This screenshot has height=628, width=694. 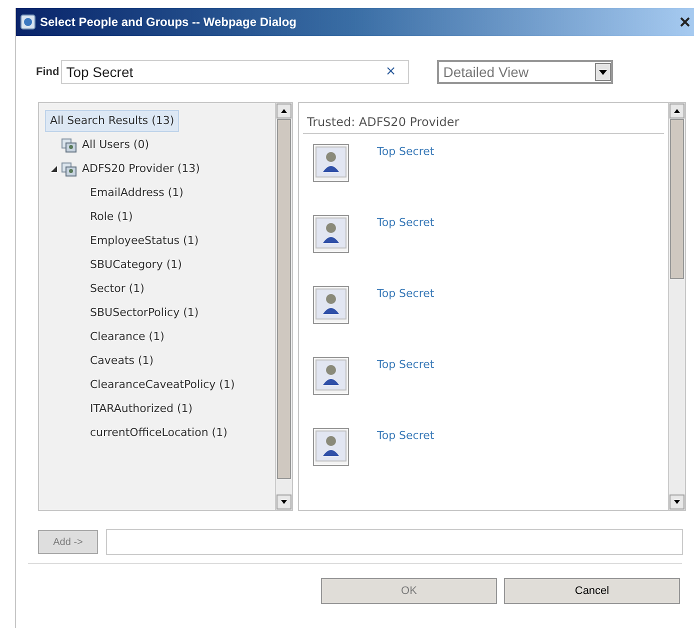 I want to click on view-dropdown: Detailed View, so click(x=525, y=72).